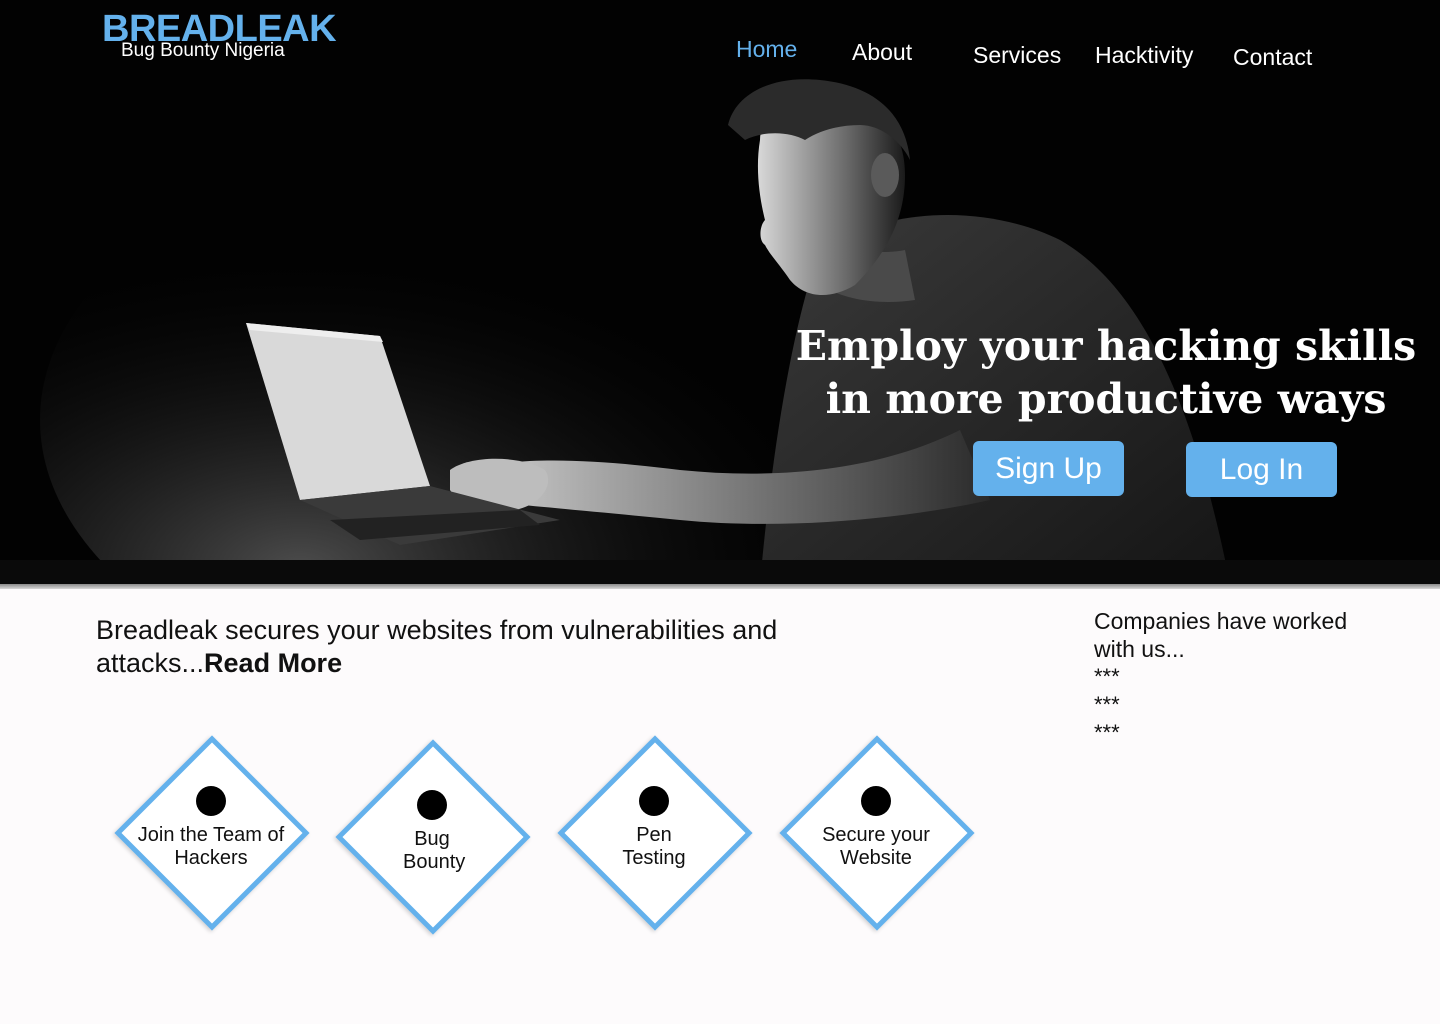 The width and height of the screenshot is (1440, 1024). I want to click on nav-contact: Contact, so click(1272, 57).